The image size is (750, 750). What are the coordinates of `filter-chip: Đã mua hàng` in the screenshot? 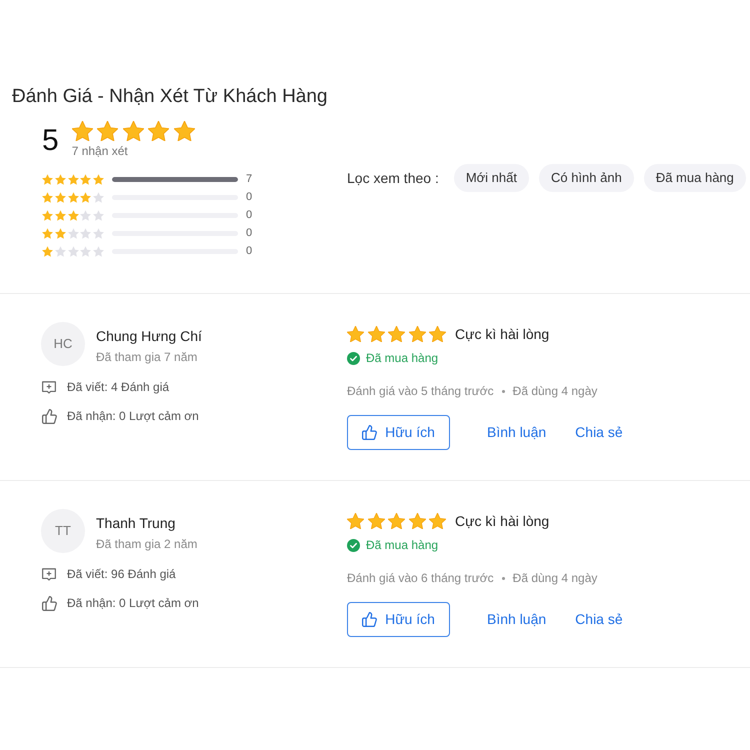 It's located at (695, 178).